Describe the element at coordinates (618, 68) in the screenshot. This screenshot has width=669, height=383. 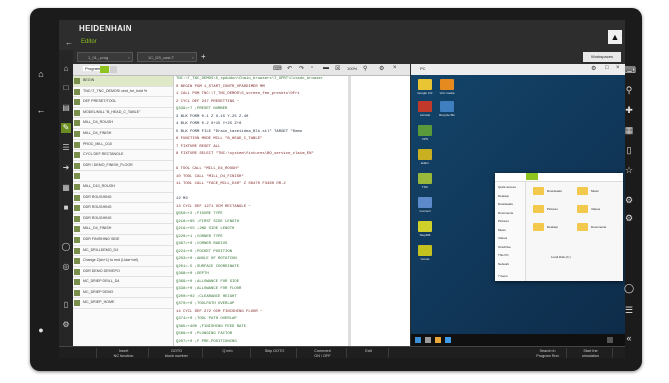
I see `close-panel-icon: ×` at that location.